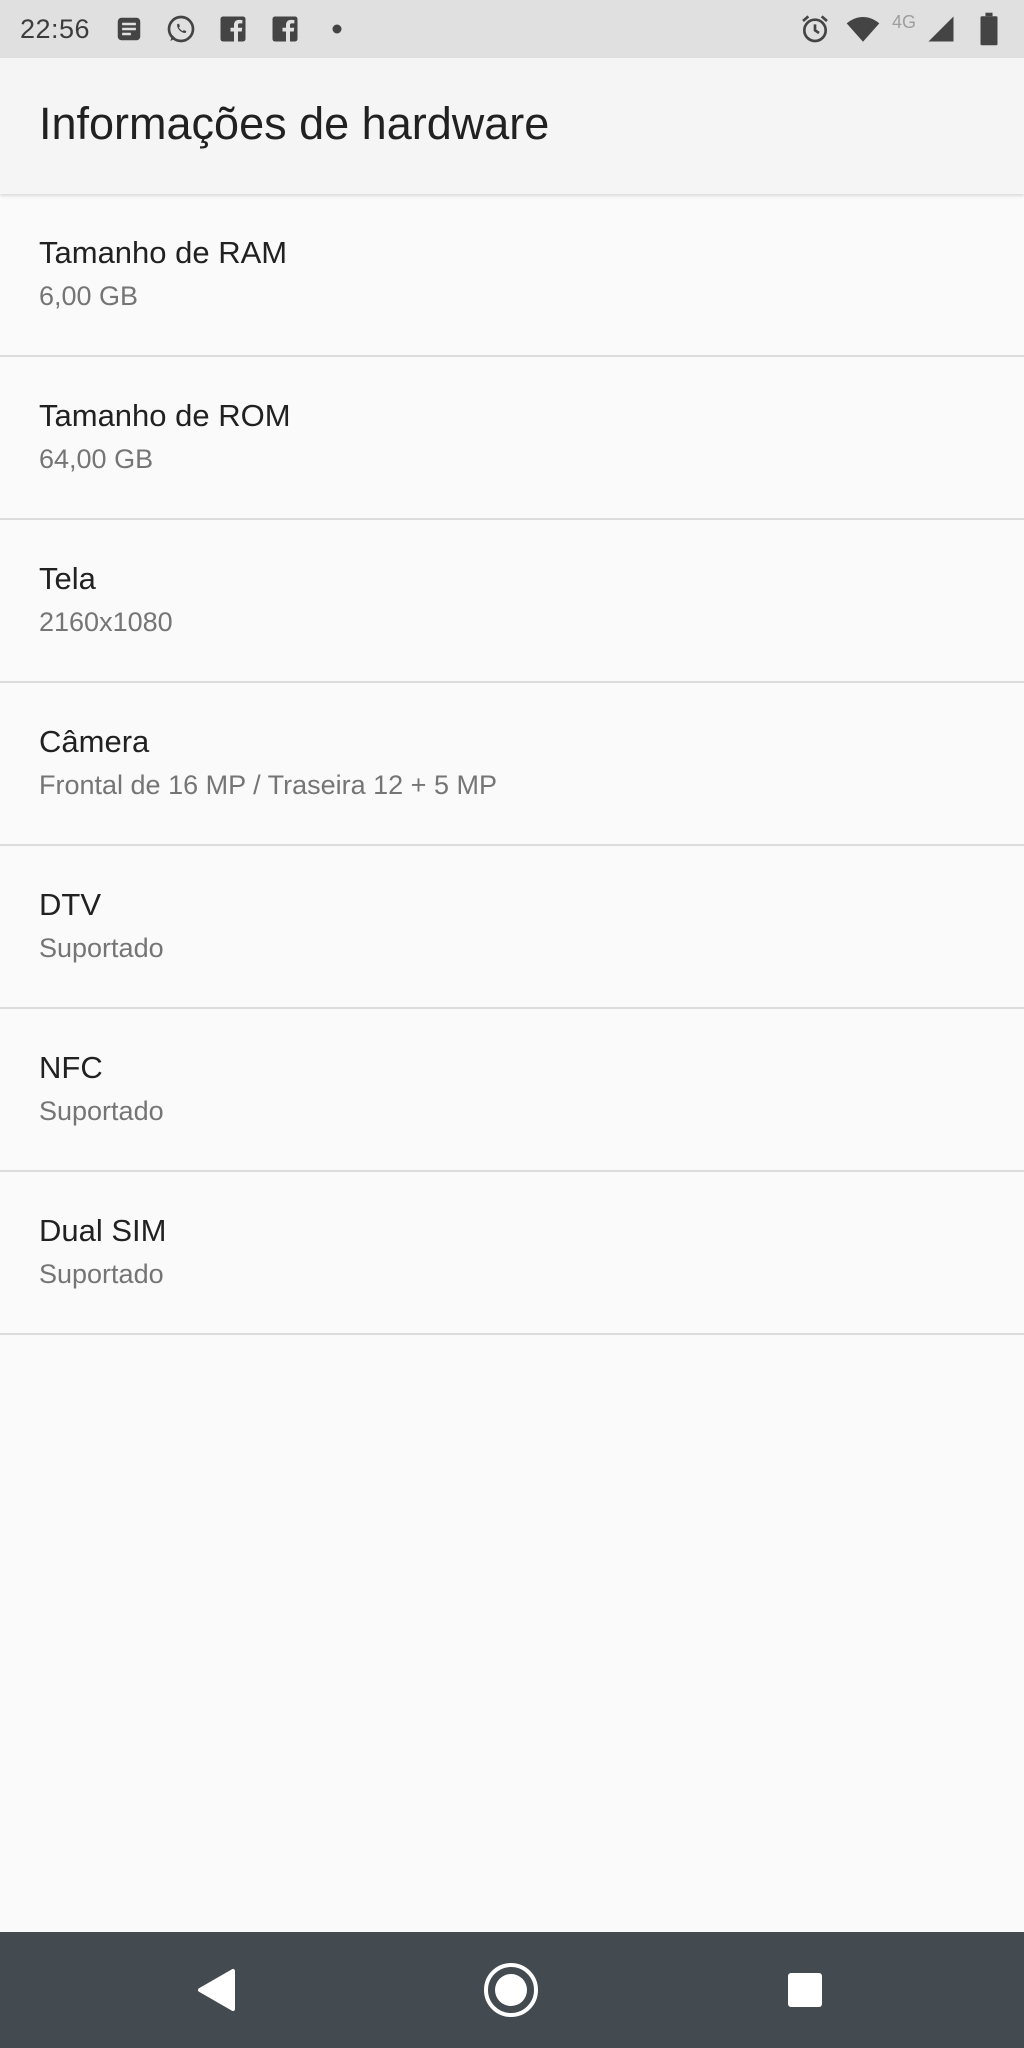 The width and height of the screenshot is (1024, 2048). I want to click on list-item-dual-sim: Dual SIM Suportado, so click(512, 1253).